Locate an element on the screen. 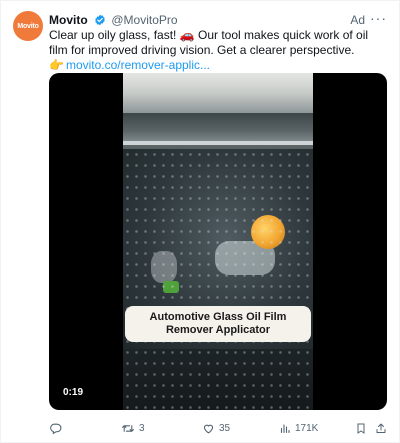 This screenshot has height=443, width=400. verified-badge-icon is located at coordinates (100, 20).